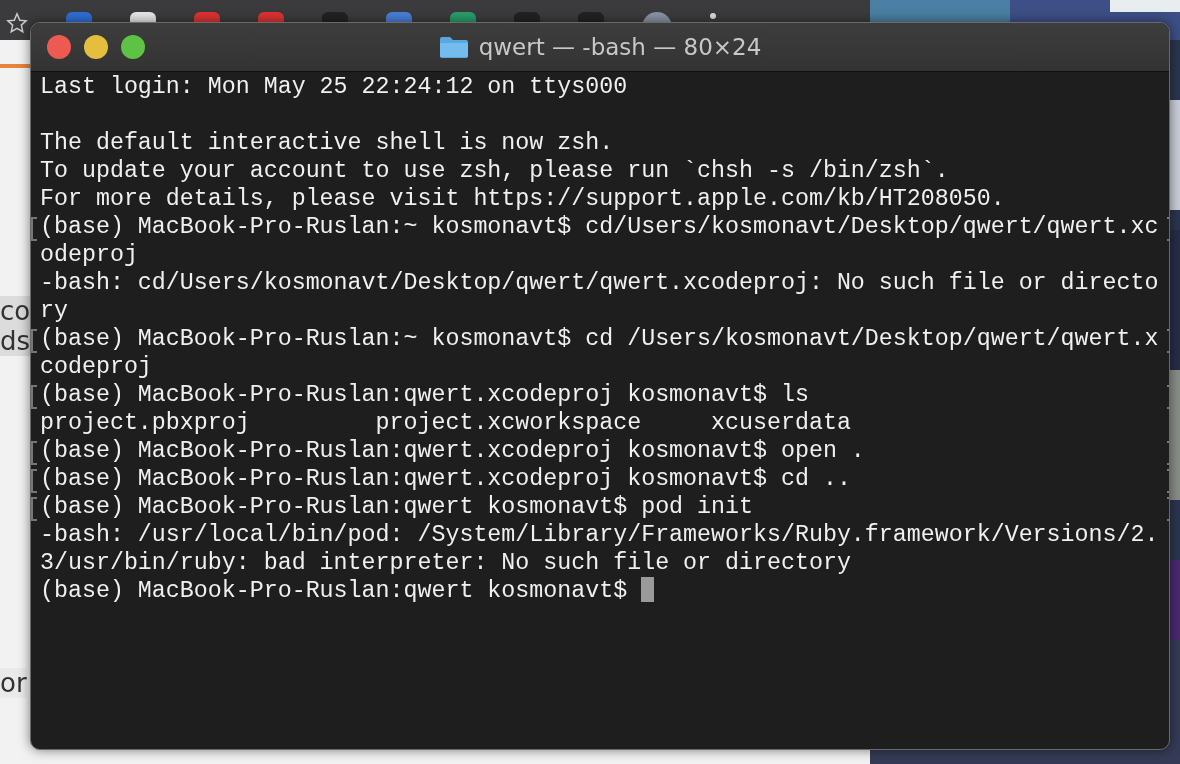 This screenshot has height=764, width=1180. What do you see at coordinates (143, 17) in the screenshot?
I see `extension-icon` at bounding box center [143, 17].